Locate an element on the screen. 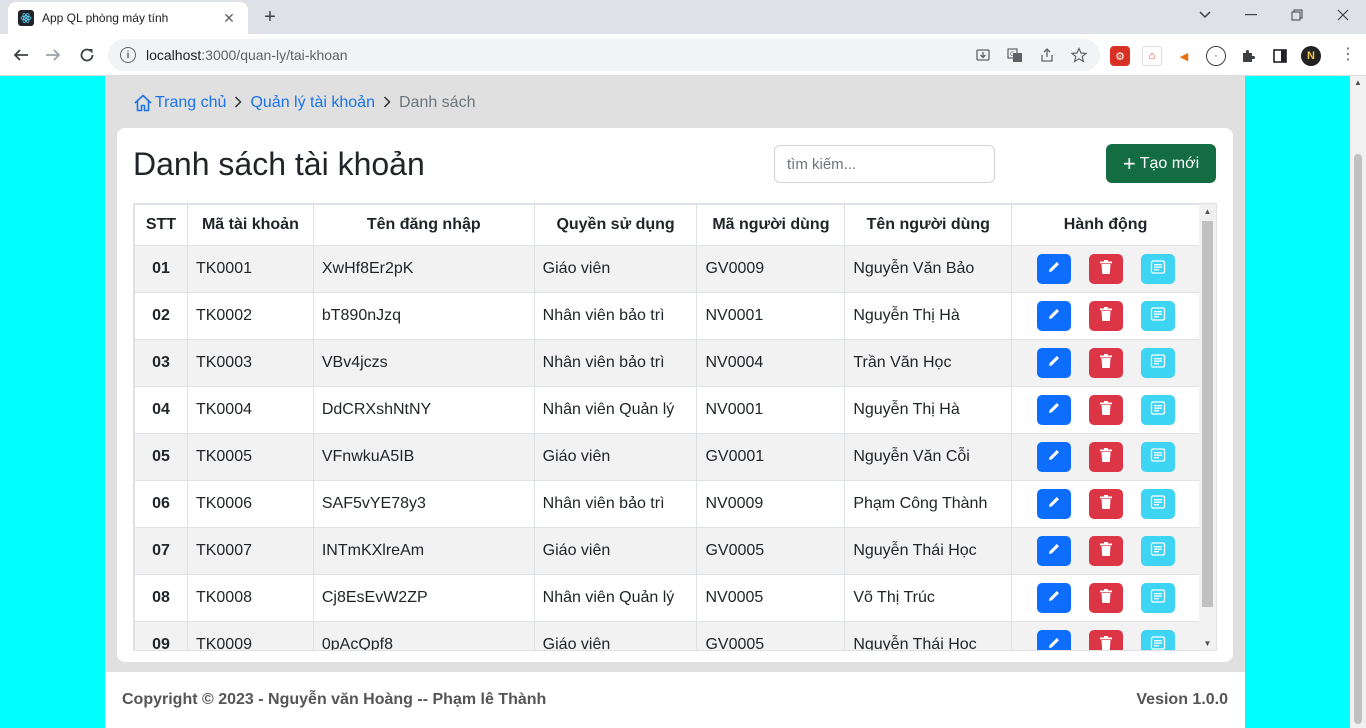 The height and width of the screenshot is (728, 1366). cell-user-id: GV0005 is located at coordinates (771, 635).